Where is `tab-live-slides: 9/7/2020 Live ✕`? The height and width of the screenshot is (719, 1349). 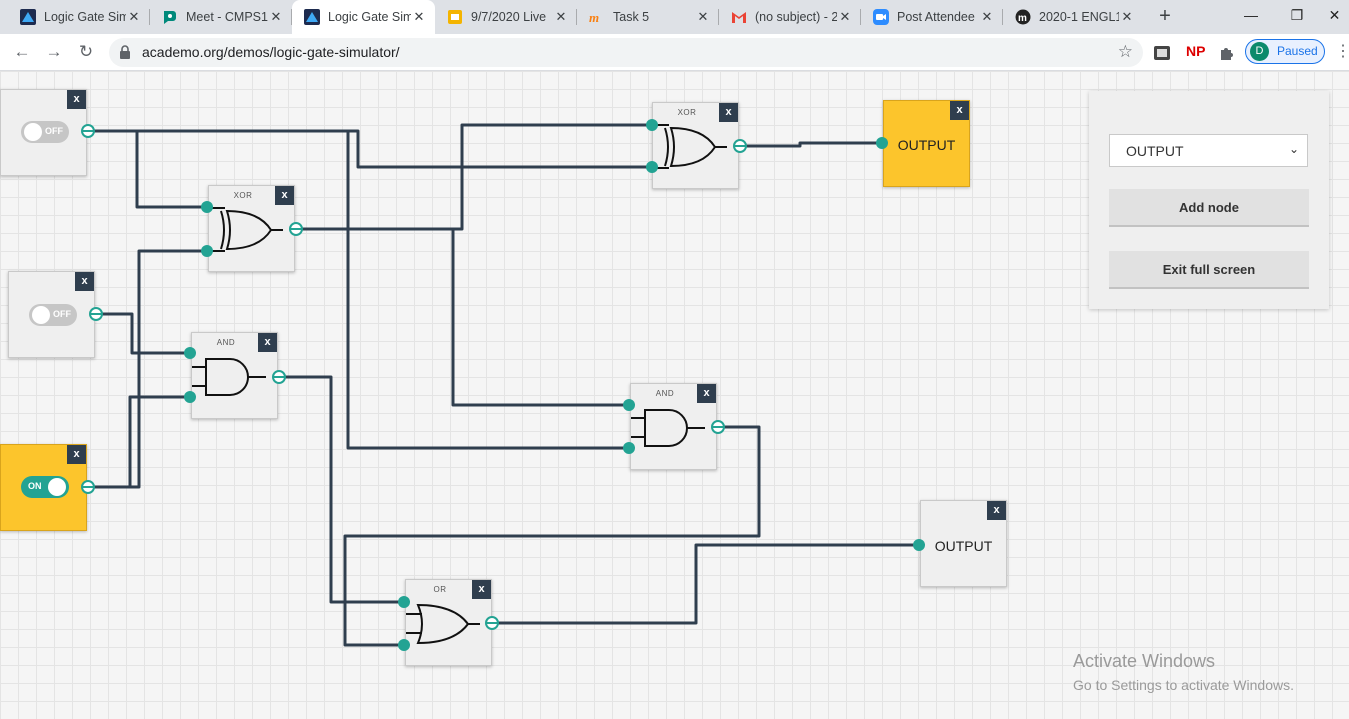 tab-live-slides: 9/7/2020 Live ✕ is located at coordinates (506, 17).